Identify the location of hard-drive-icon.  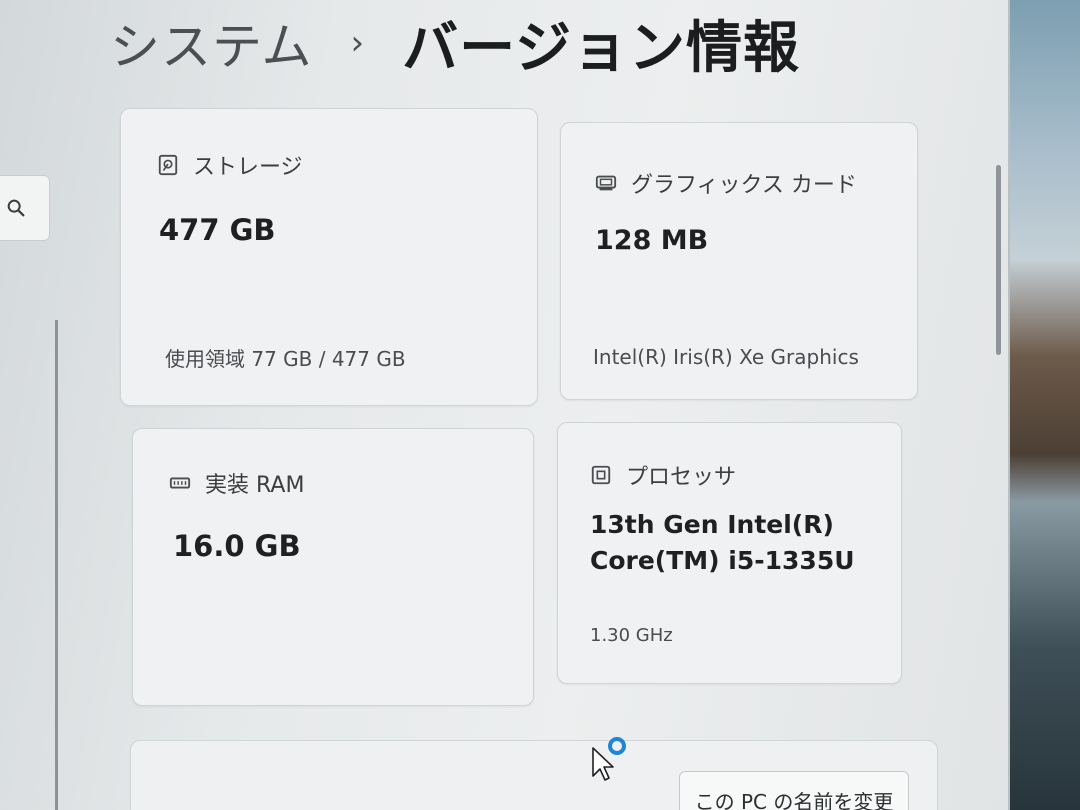
(168, 165).